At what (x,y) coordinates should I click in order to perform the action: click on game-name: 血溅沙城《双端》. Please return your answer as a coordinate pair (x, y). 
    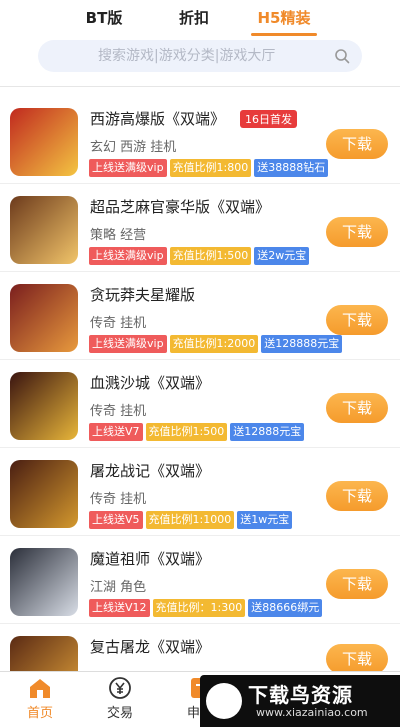
    Looking at the image, I should click on (150, 382).